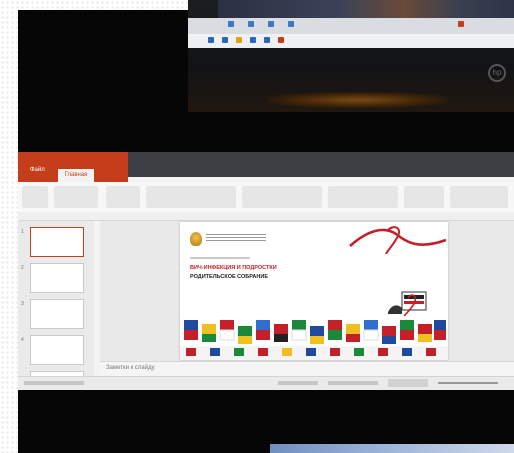 This screenshot has height=453, width=514. Describe the element at coordinates (351, 41) in the screenshot. I see `laptop-taskbar` at that location.